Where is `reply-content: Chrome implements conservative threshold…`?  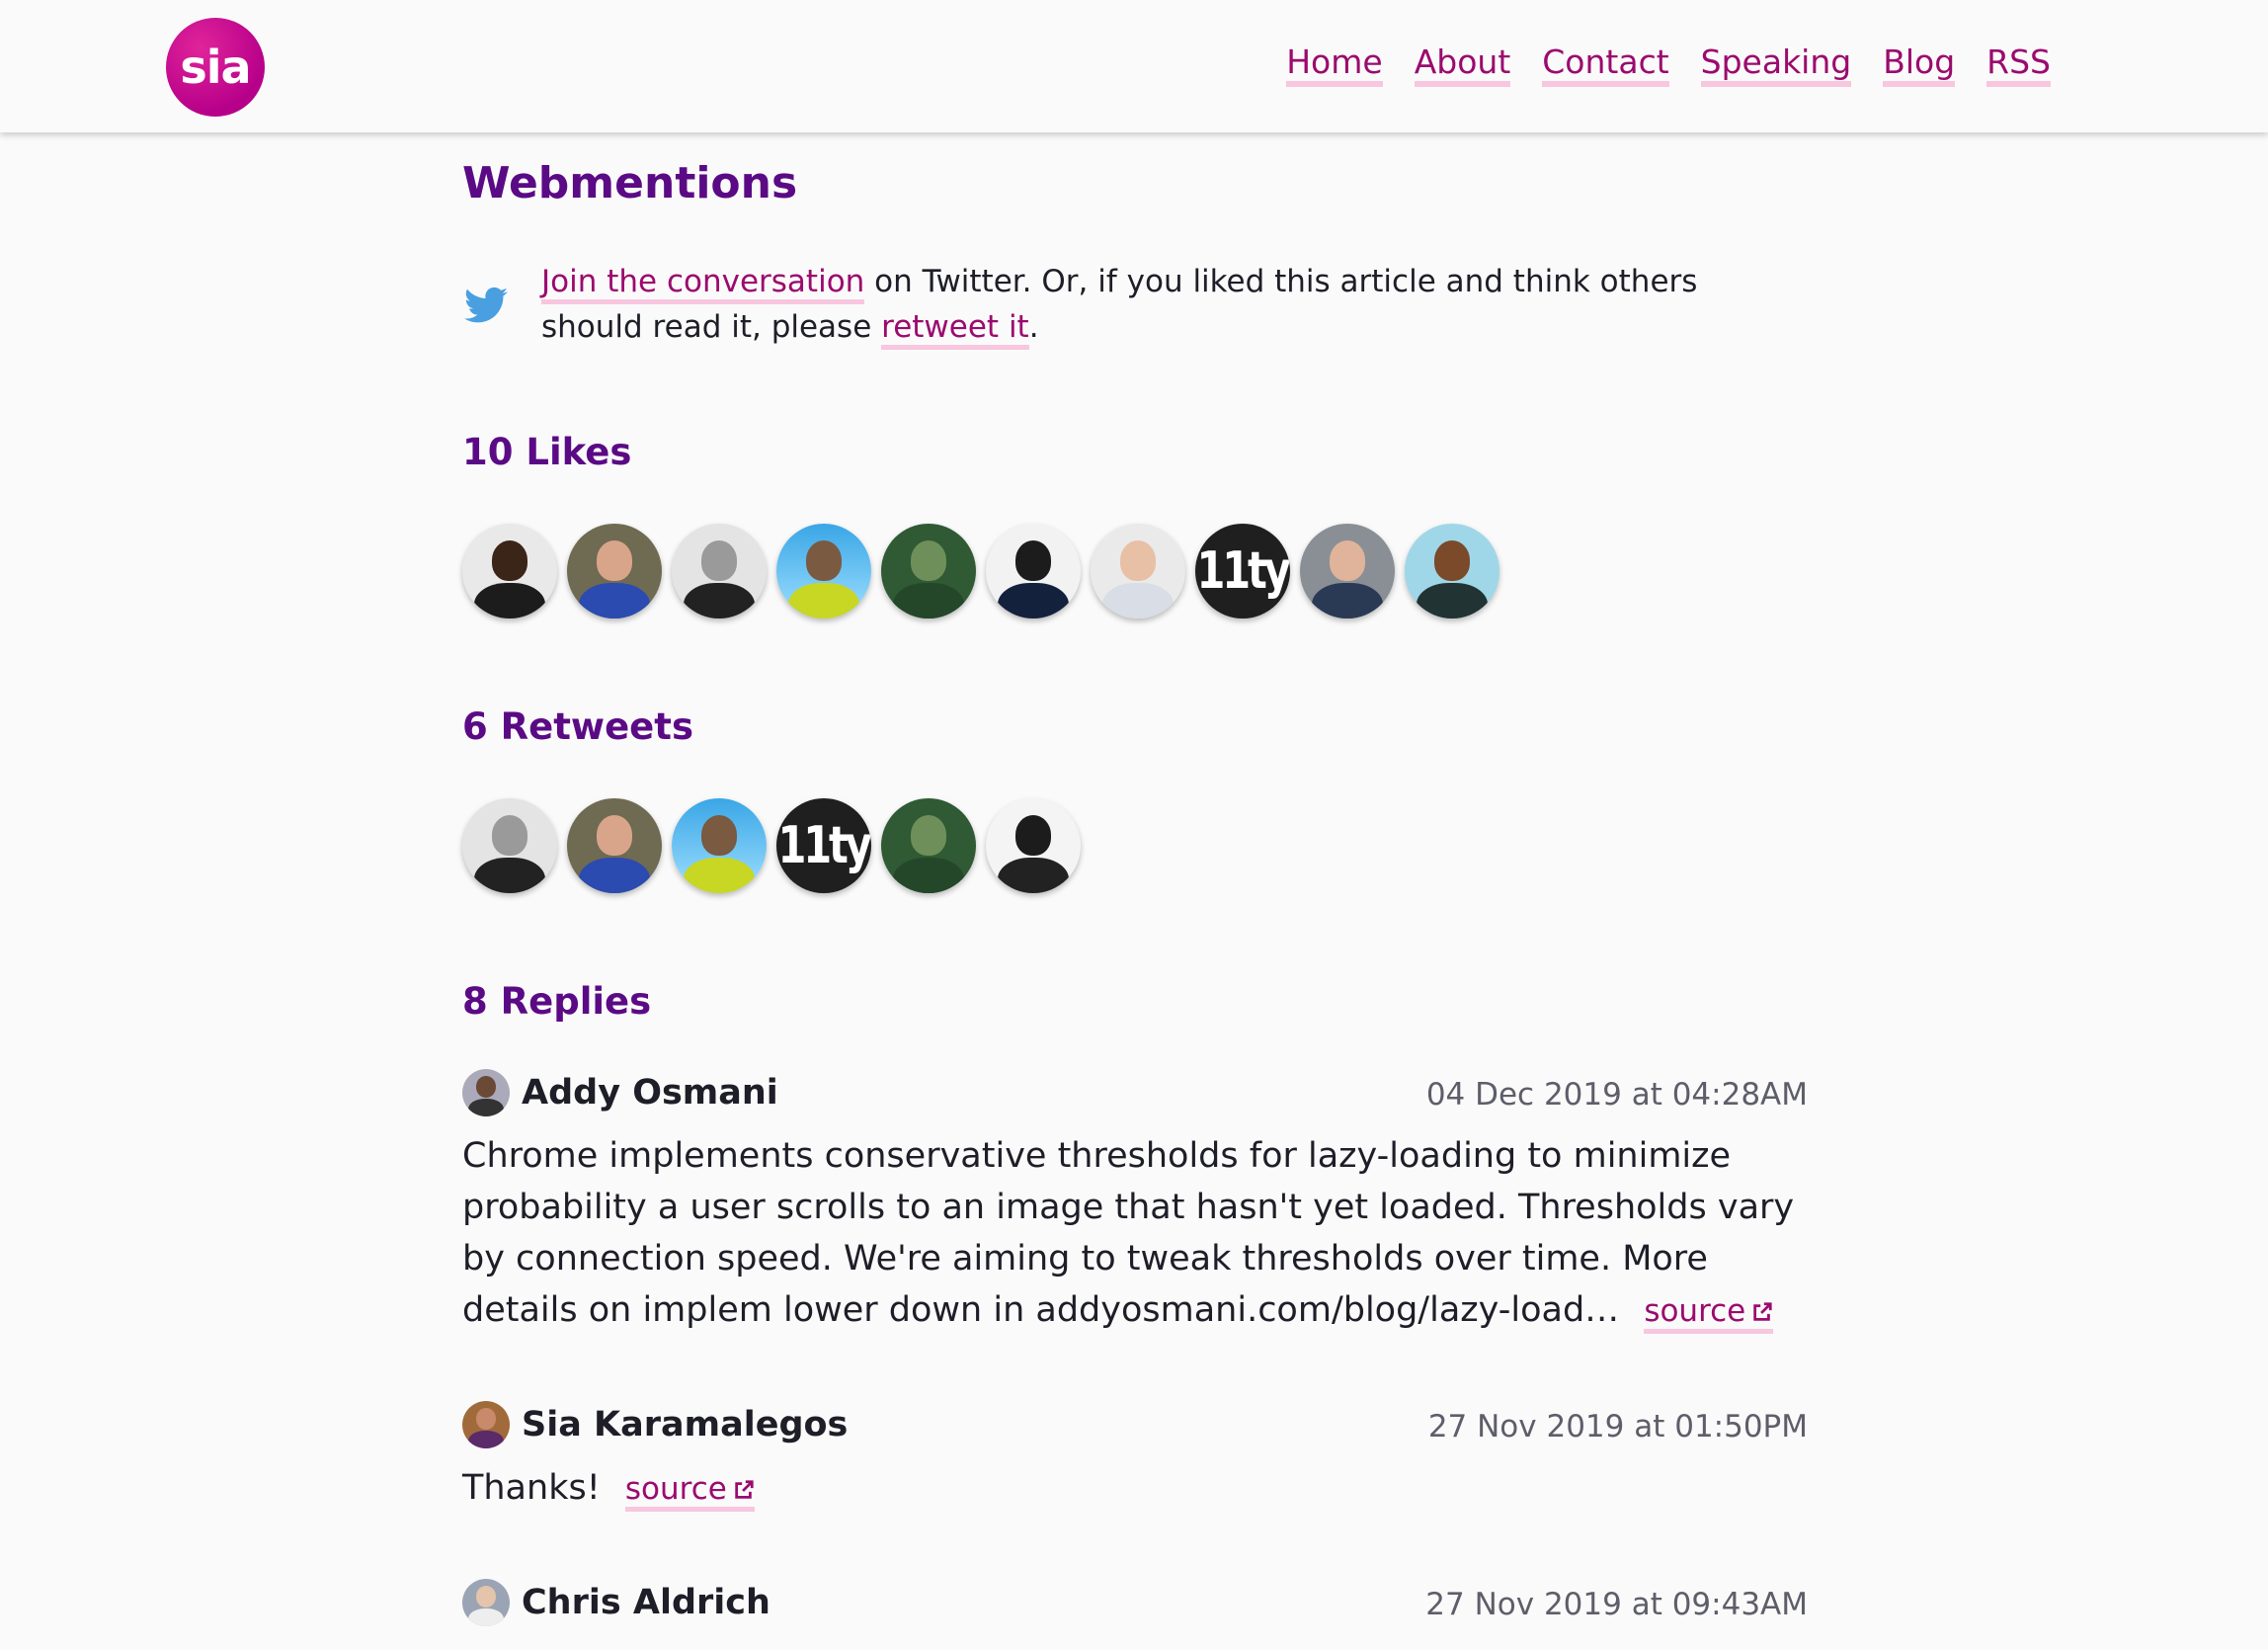 reply-content: Chrome implements conservative threshold… is located at coordinates (1128, 1233).